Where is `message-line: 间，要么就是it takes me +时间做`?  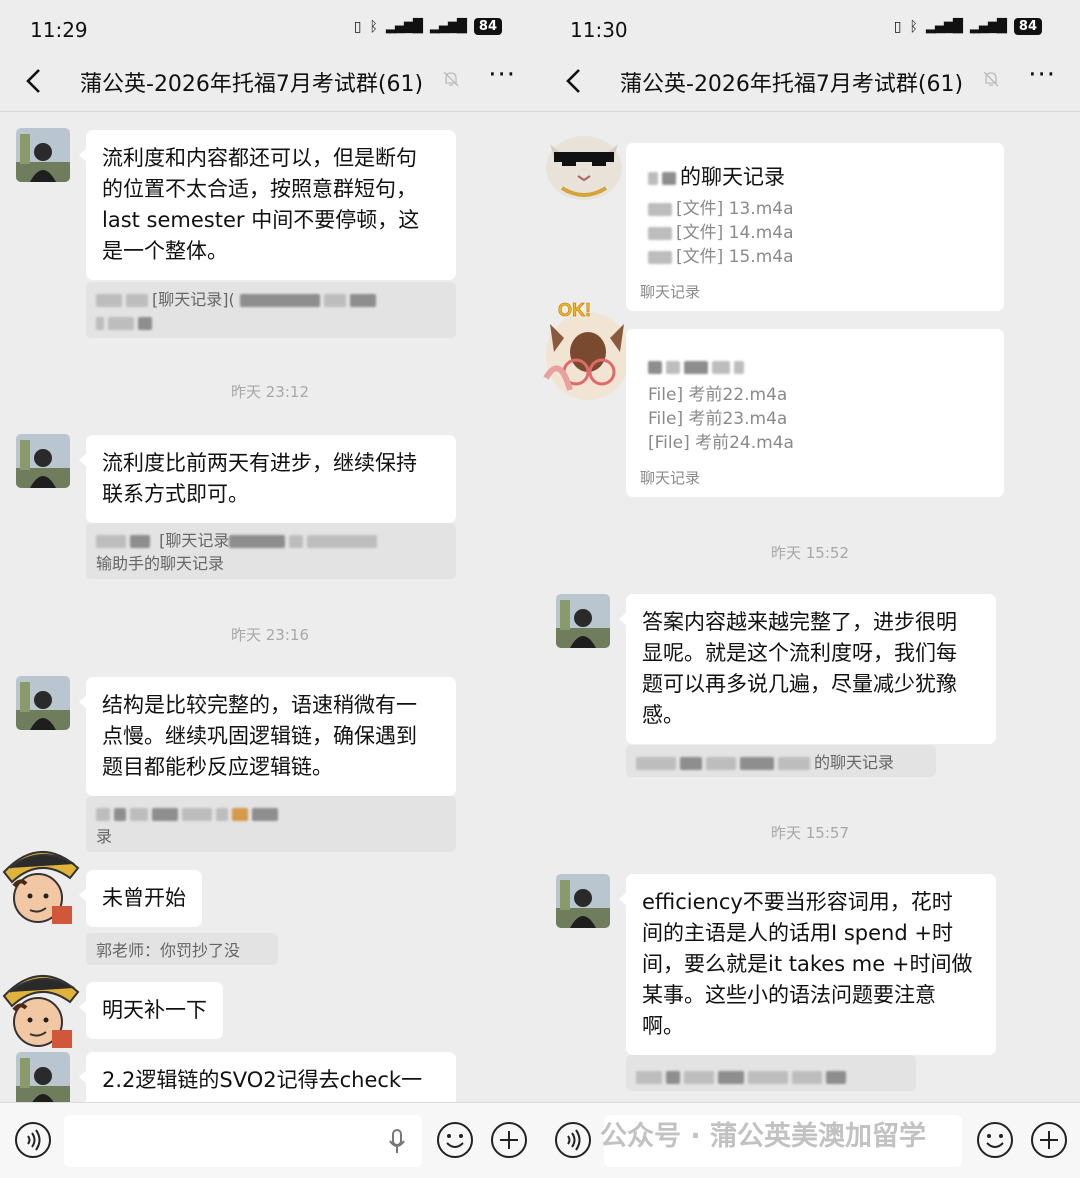 message-line: 间，要么就是it takes me +时间做 is located at coordinates (807, 964).